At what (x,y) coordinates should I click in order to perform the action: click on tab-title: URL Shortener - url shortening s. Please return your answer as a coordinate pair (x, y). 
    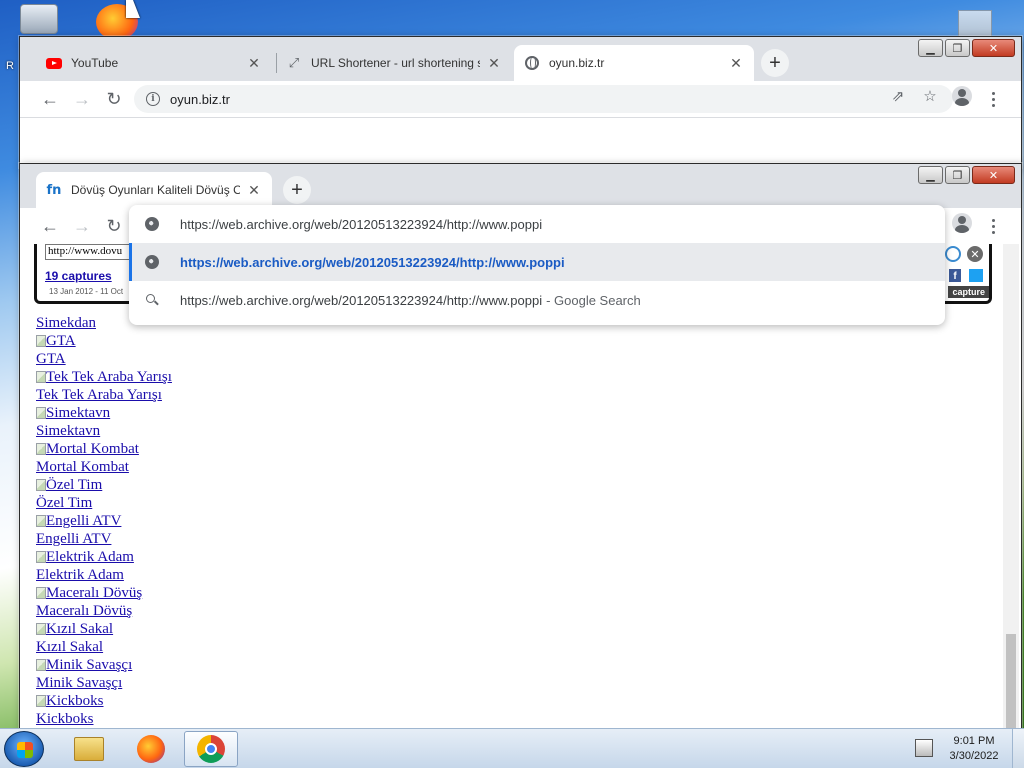
    Looking at the image, I should click on (395, 63).